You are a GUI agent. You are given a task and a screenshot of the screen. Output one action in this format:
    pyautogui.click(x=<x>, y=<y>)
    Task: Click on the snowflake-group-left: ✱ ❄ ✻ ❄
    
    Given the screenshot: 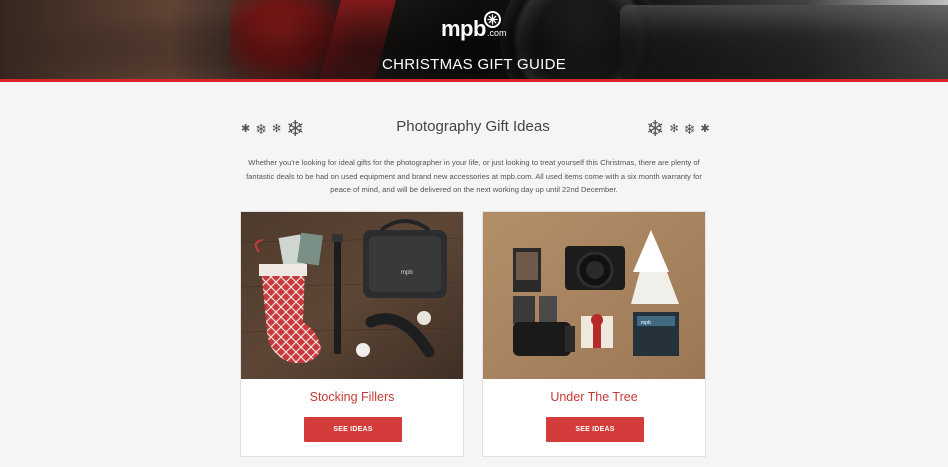 What is the action you would take?
    pyautogui.click(x=273, y=129)
    